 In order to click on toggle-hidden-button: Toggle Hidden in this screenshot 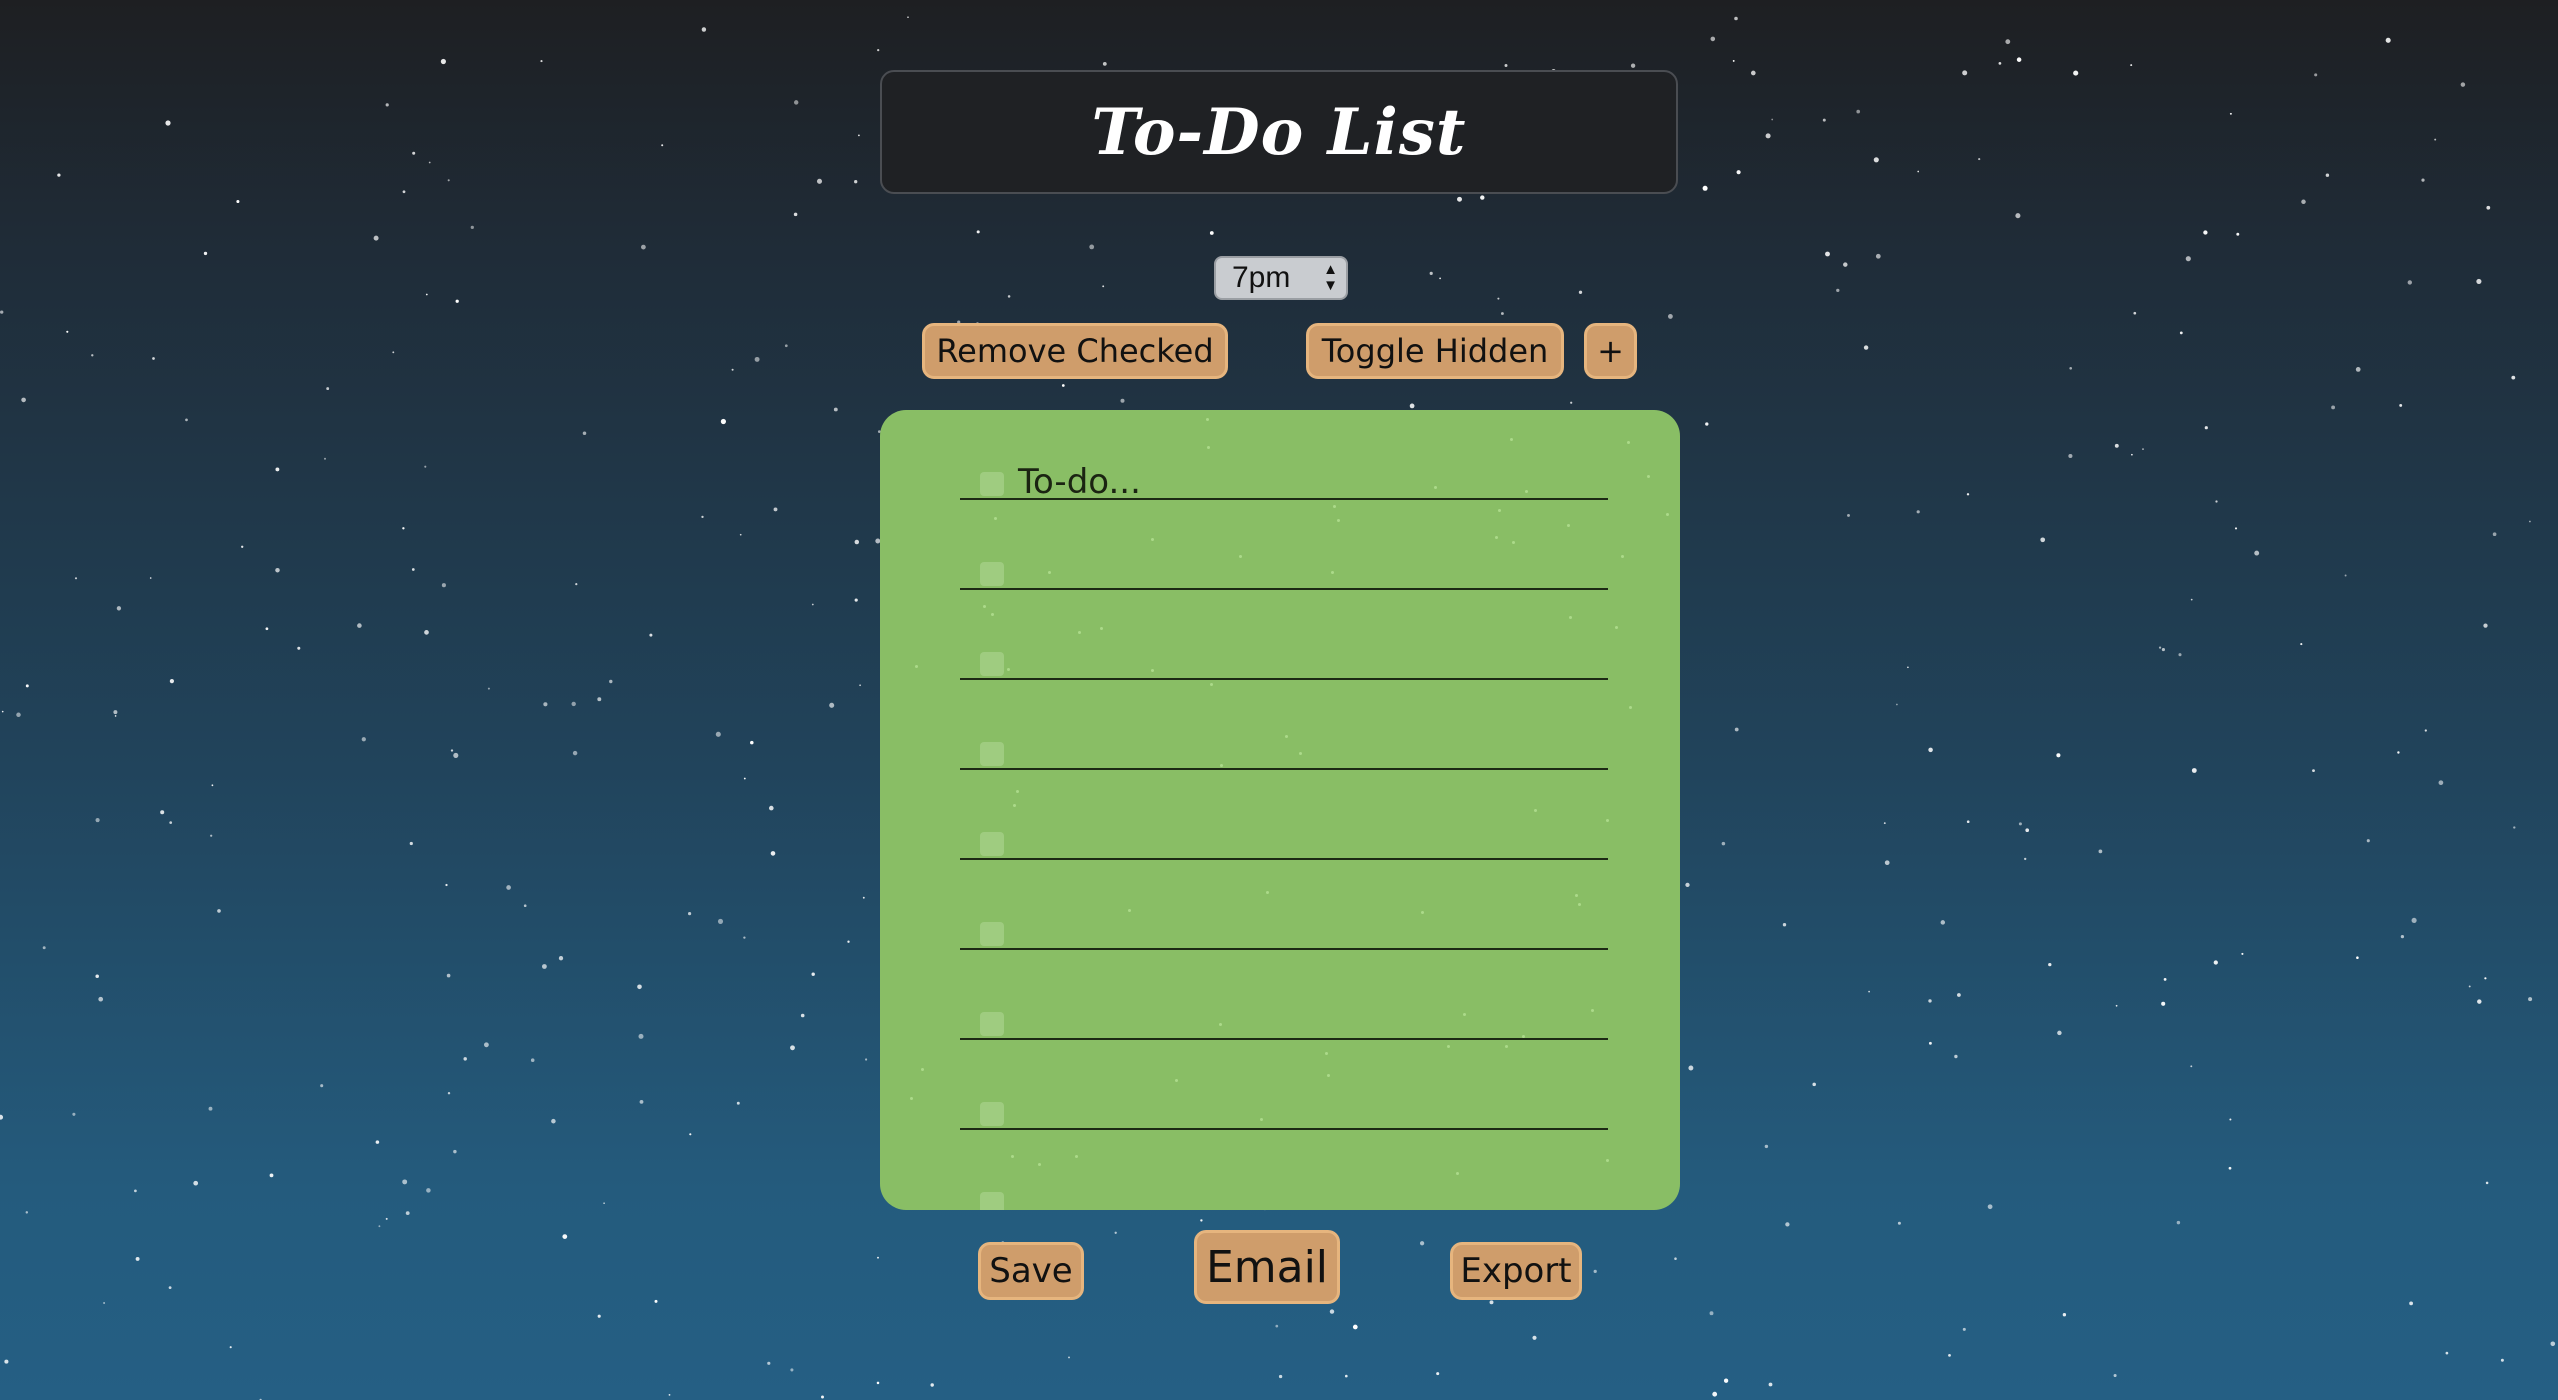, I will do `click(1435, 351)`.